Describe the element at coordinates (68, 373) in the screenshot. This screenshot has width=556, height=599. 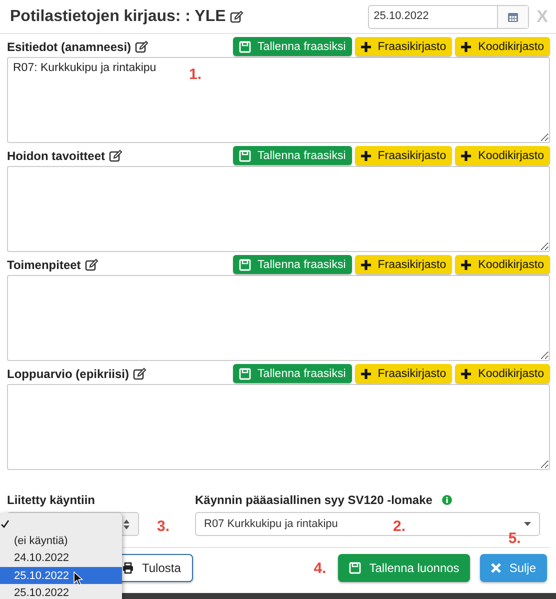
I see `section-label: Loppuarvio (epikriisi)` at that location.